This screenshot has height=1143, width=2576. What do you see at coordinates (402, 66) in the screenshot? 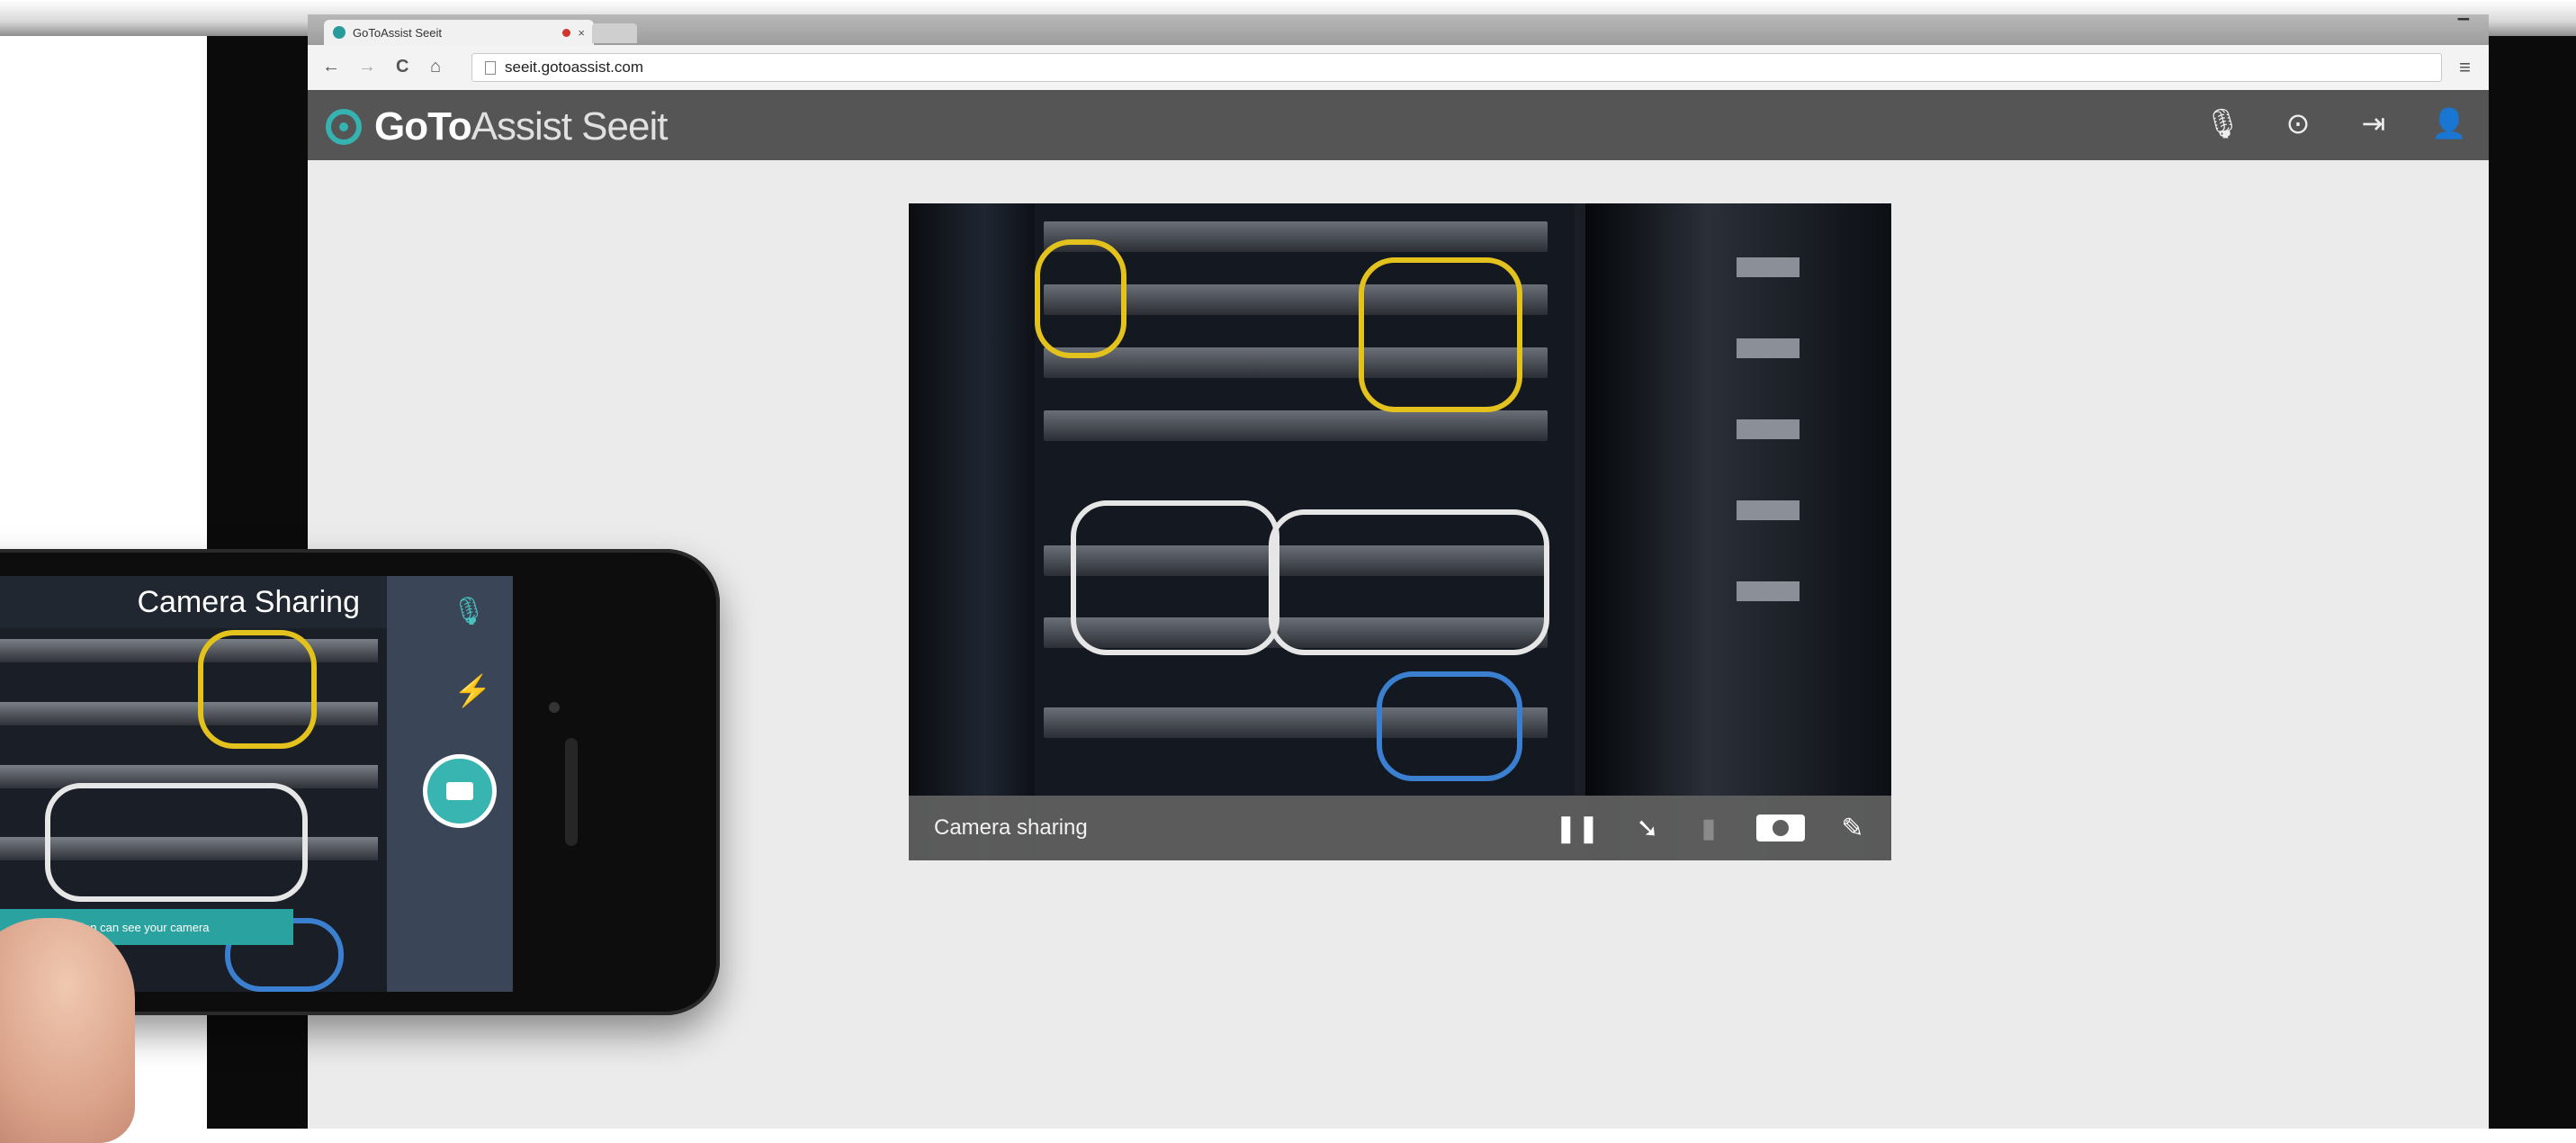
I see `reload-icon: C` at bounding box center [402, 66].